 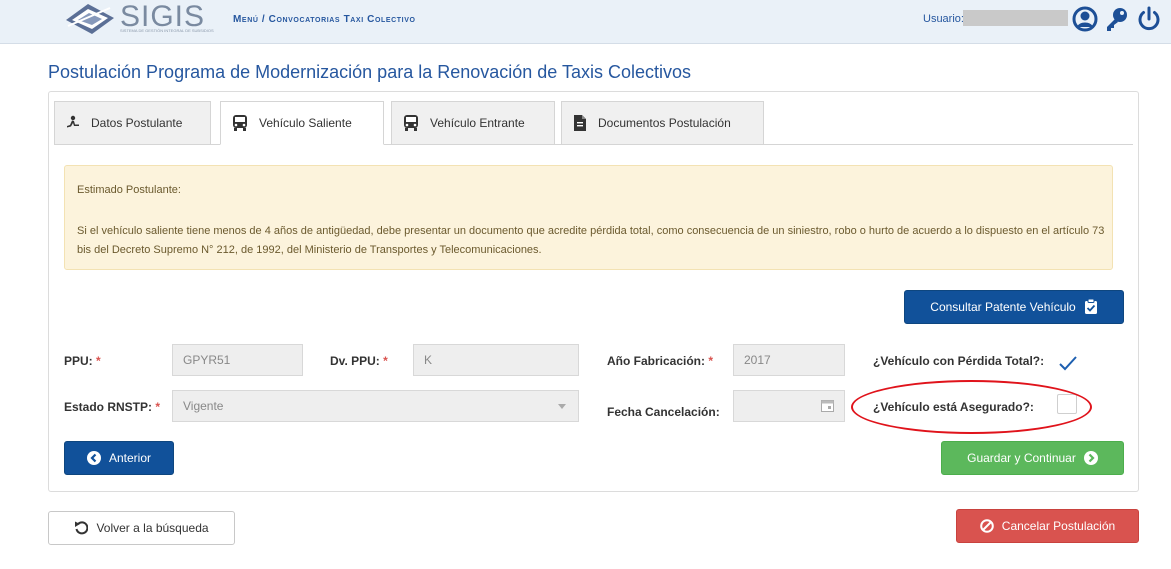 I want to click on guardar-continuar-button: Guardar y Continuar, so click(x=1032, y=458).